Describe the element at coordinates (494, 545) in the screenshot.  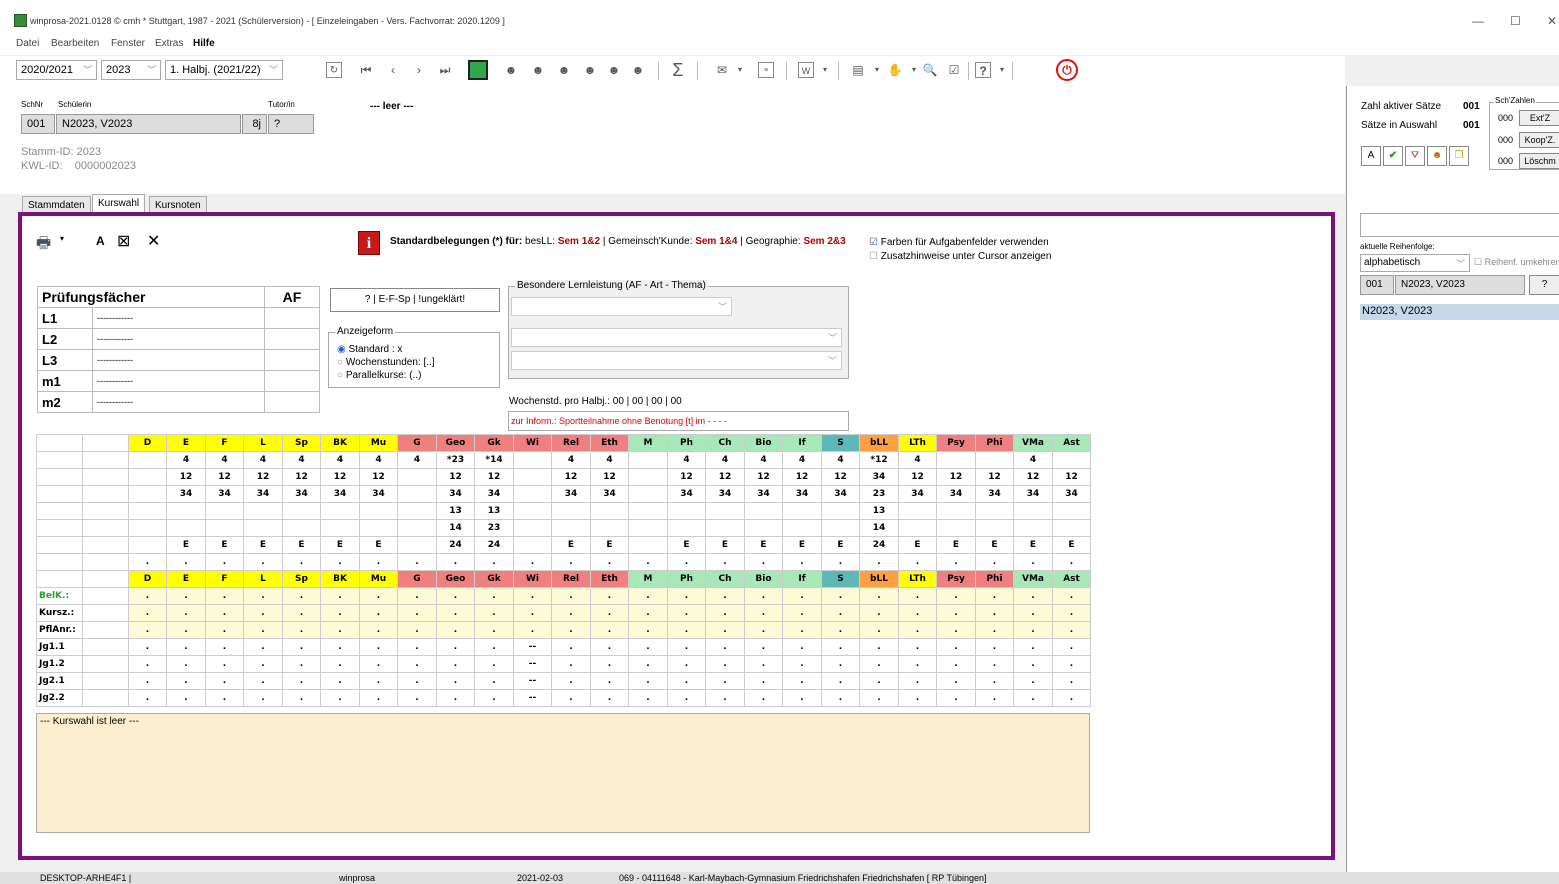
I see `course-cell: 24` at that location.